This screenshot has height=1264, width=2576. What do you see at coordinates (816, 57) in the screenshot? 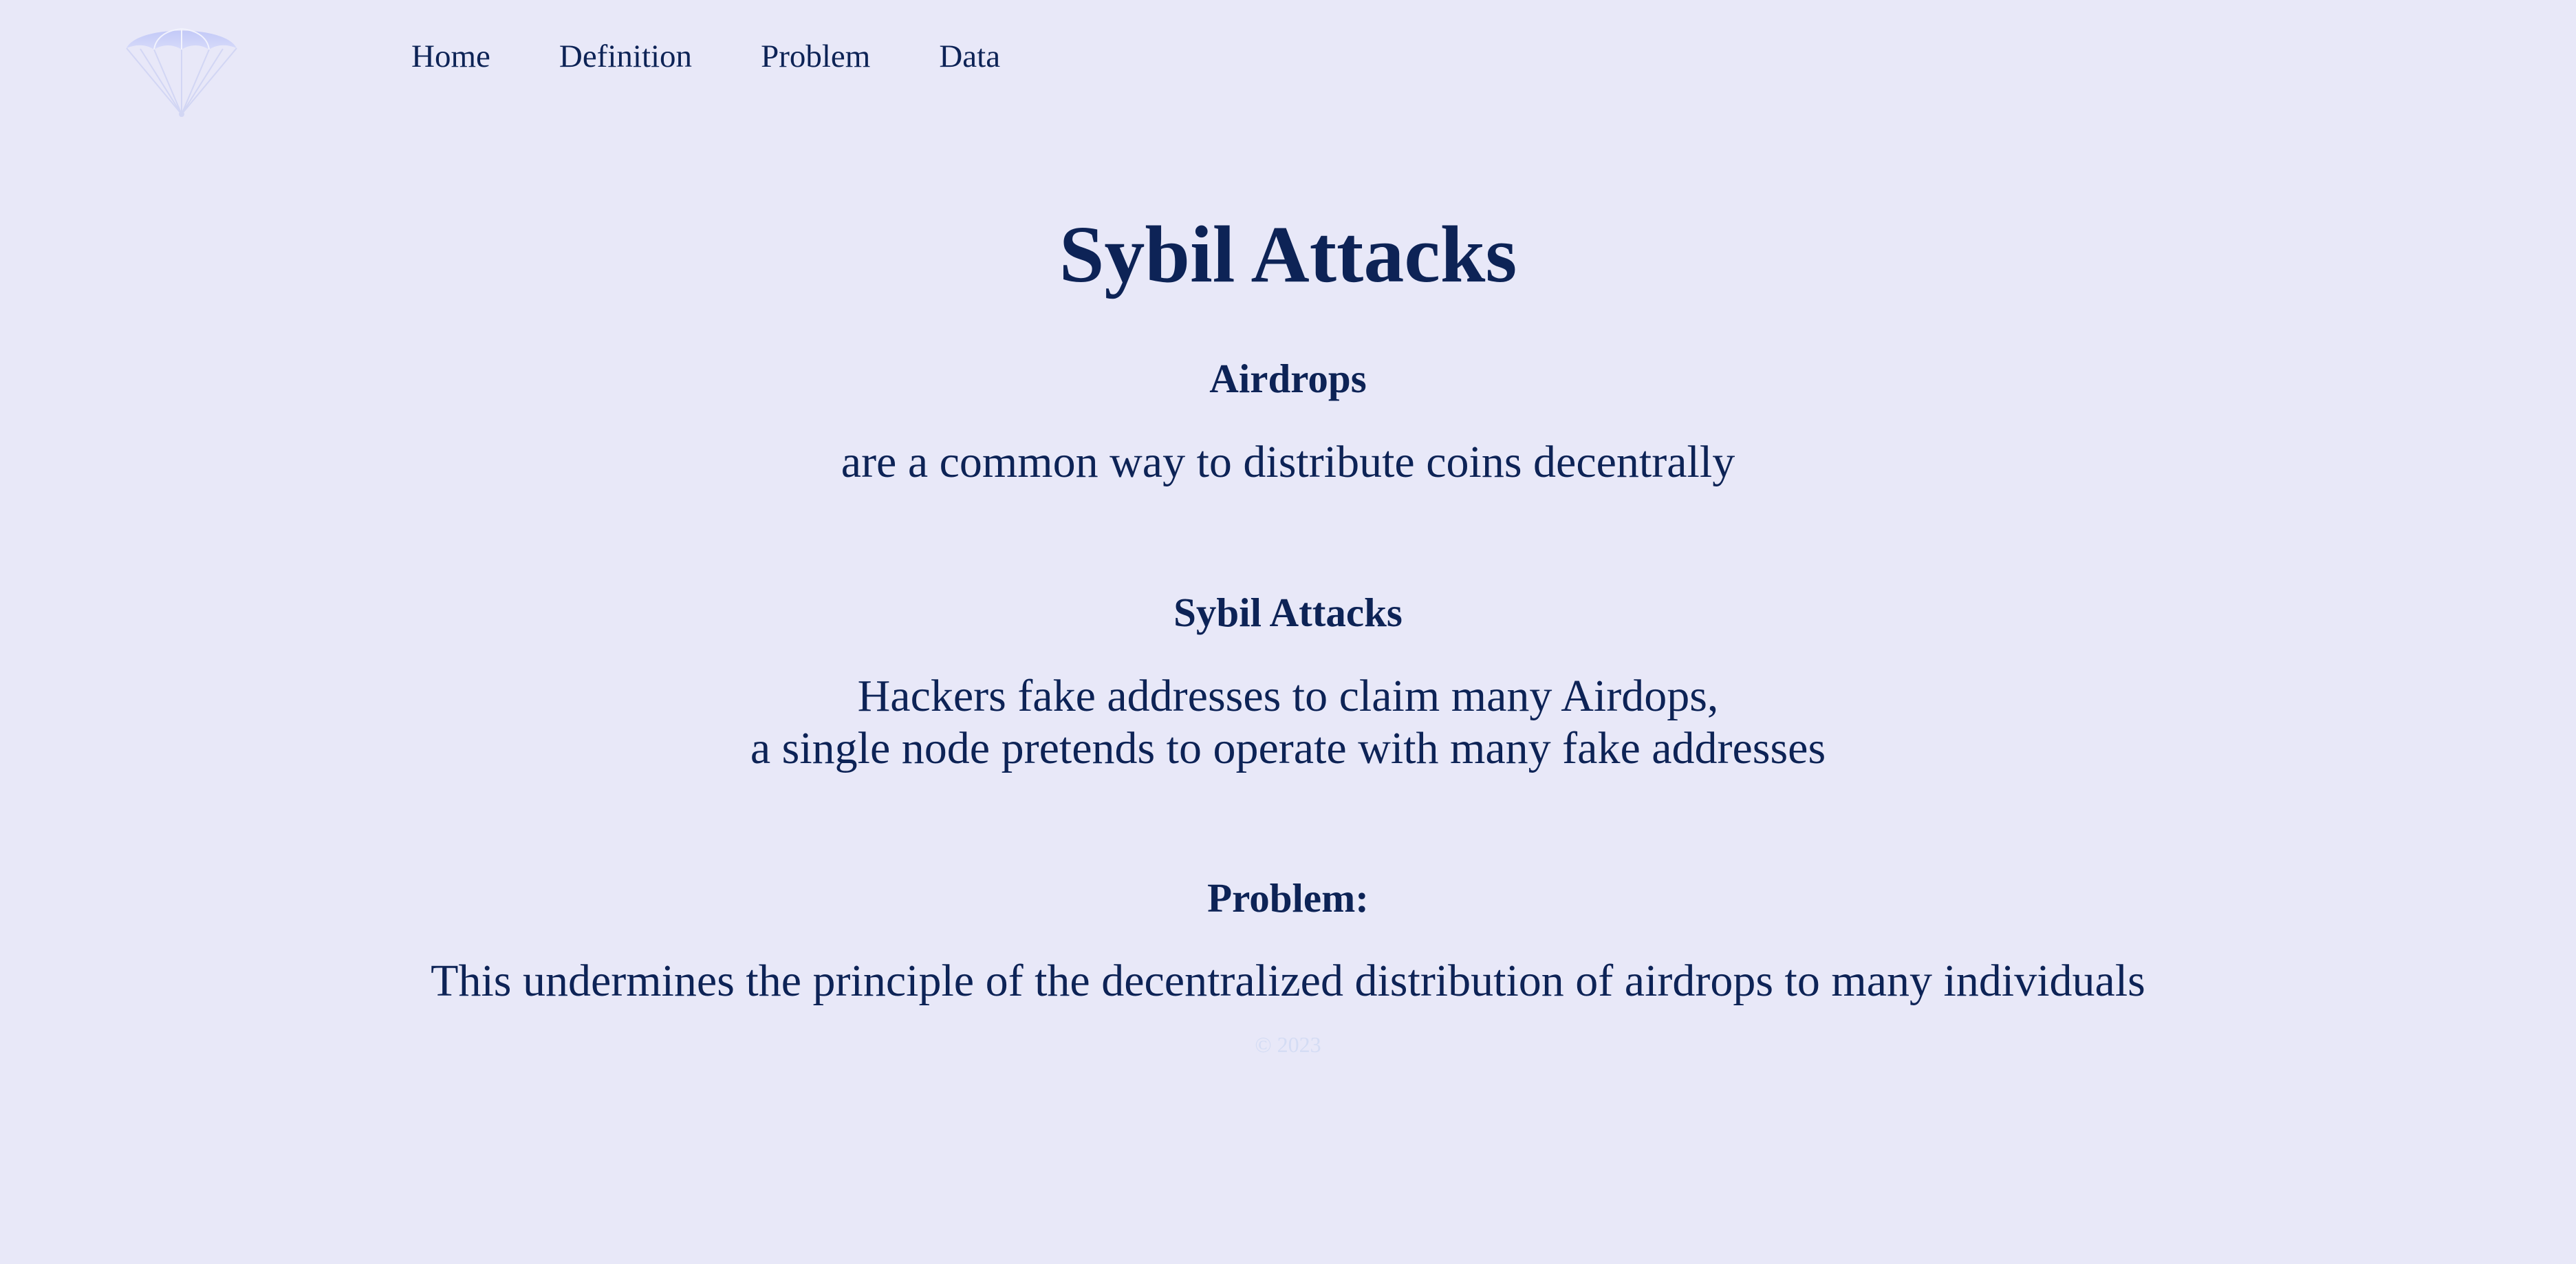
I see `nav-item-problem: Problem` at bounding box center [816, 57].